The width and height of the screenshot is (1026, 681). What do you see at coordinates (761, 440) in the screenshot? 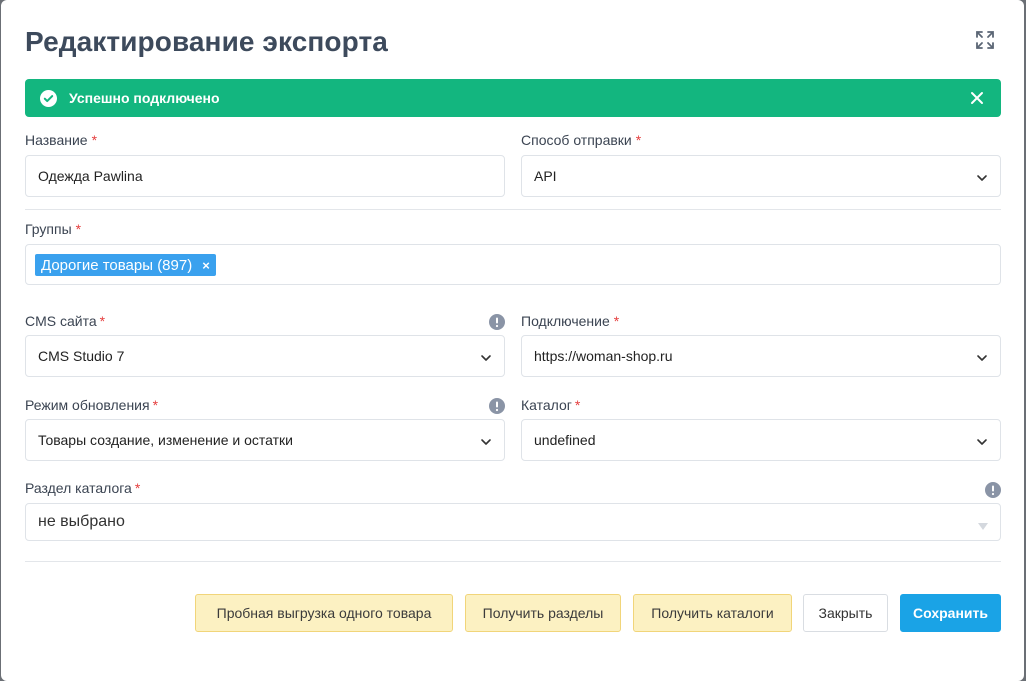
I see `catalog-select: undefined` at bounding box center [761, 440].